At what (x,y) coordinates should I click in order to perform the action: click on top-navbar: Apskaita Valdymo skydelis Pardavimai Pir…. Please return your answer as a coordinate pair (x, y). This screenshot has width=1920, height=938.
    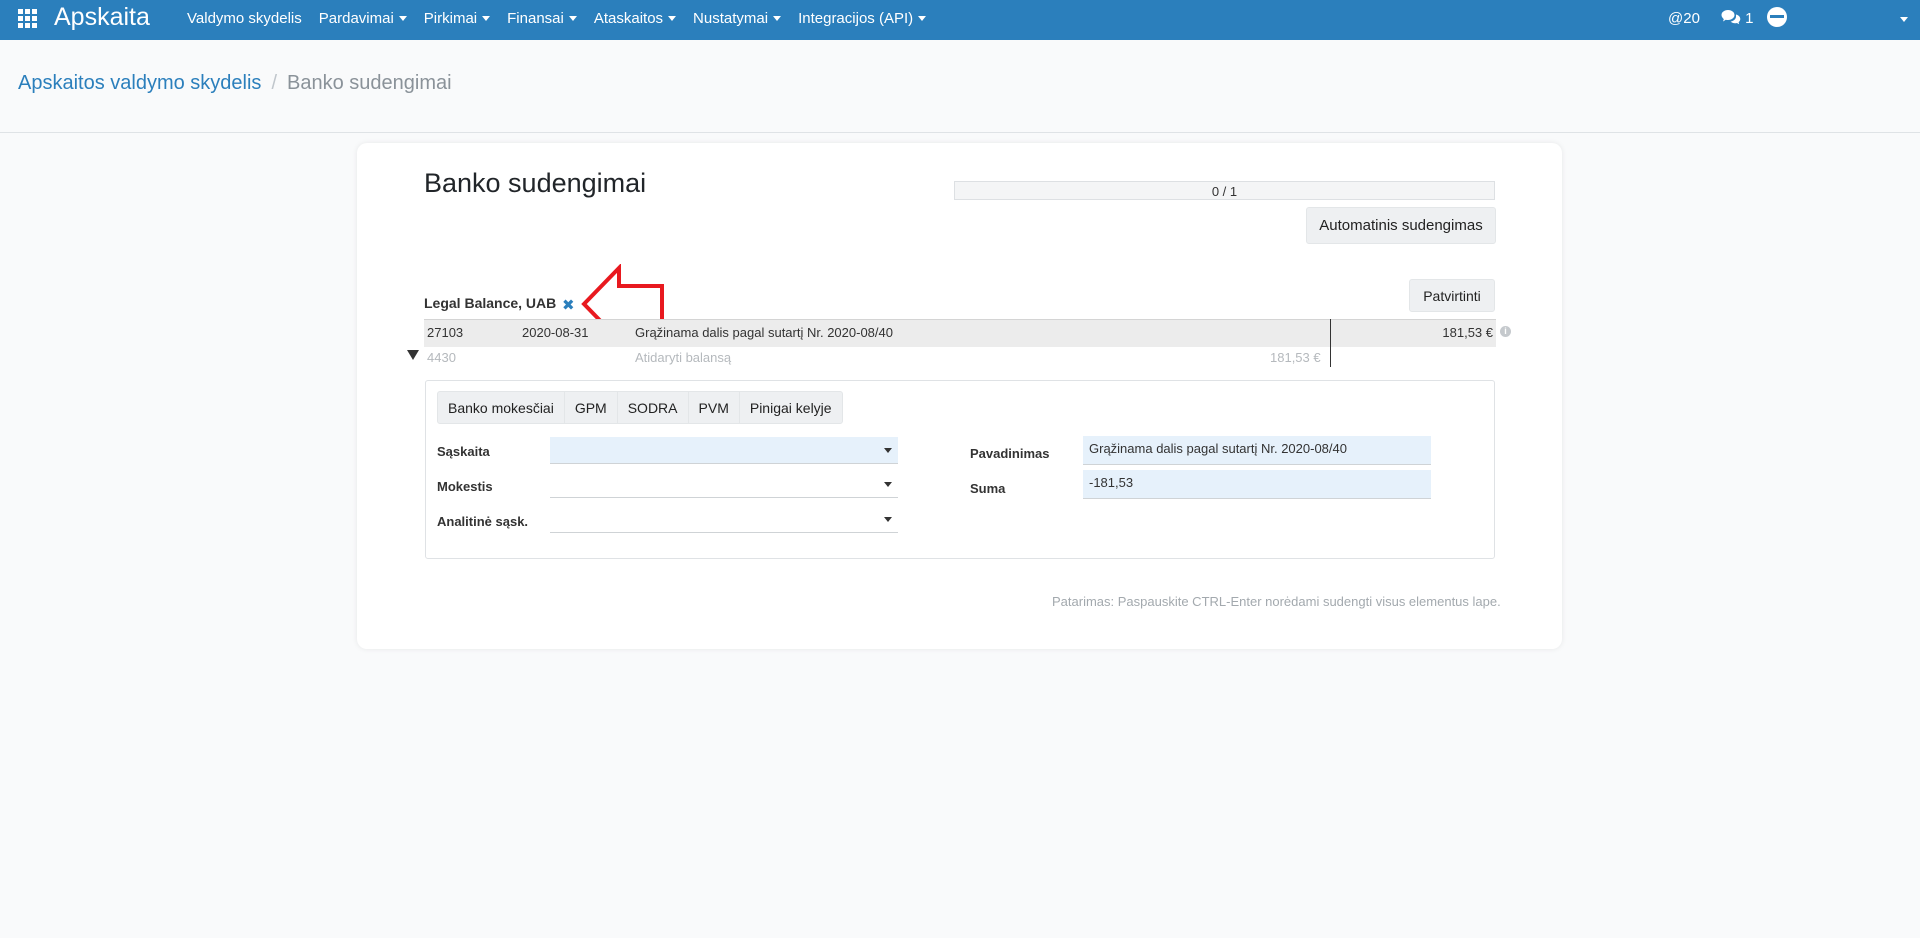
    Looking at the image, I should click on (960, 20).